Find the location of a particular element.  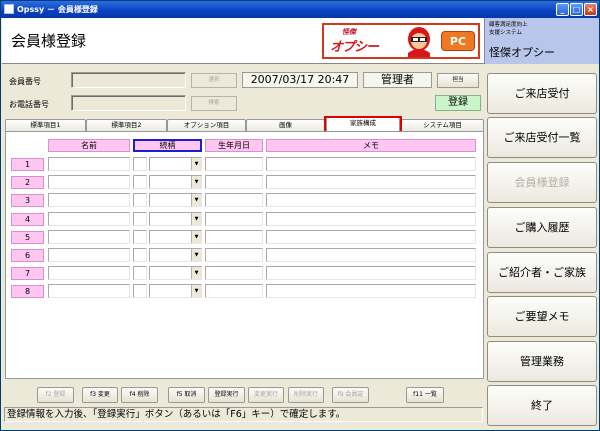

app-icon is located at coordinates (9, 9).